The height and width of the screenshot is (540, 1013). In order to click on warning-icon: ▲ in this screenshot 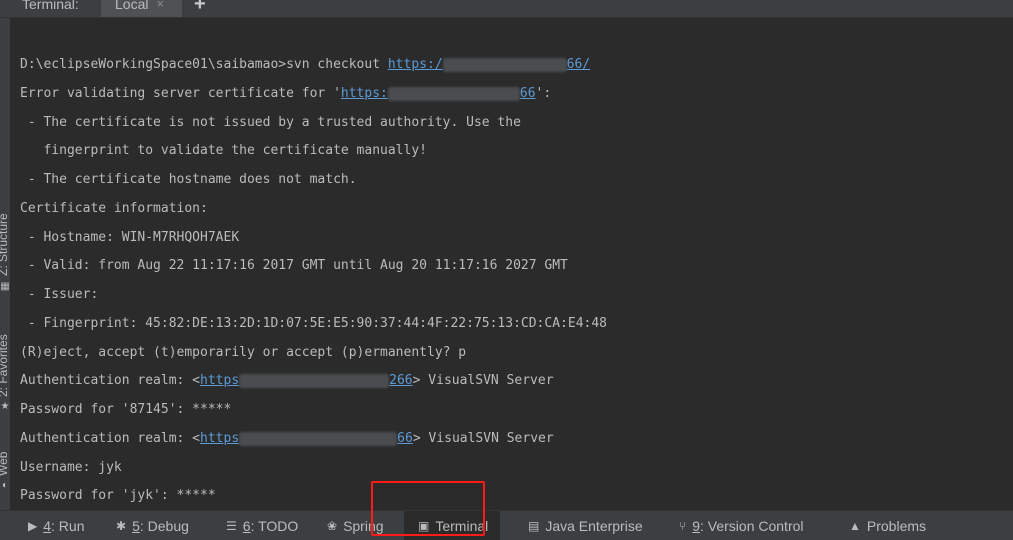, I will do `click(855, 526)`.